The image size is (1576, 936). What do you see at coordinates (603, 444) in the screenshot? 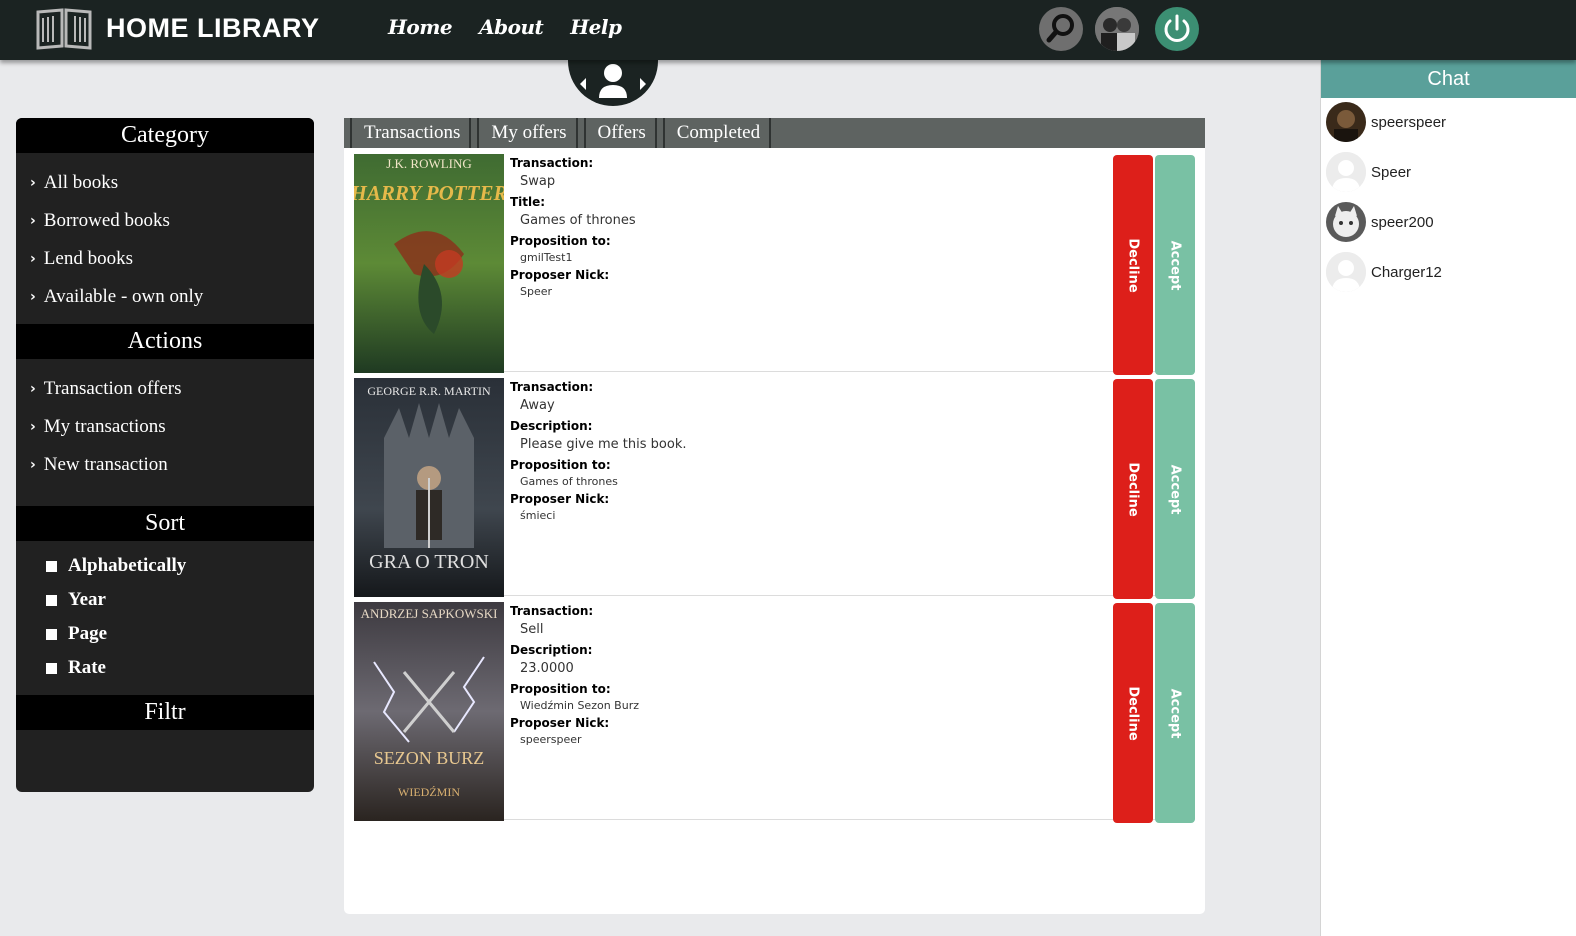
I see `field-value: Please give me this book.` at bounding box center [603, 444].